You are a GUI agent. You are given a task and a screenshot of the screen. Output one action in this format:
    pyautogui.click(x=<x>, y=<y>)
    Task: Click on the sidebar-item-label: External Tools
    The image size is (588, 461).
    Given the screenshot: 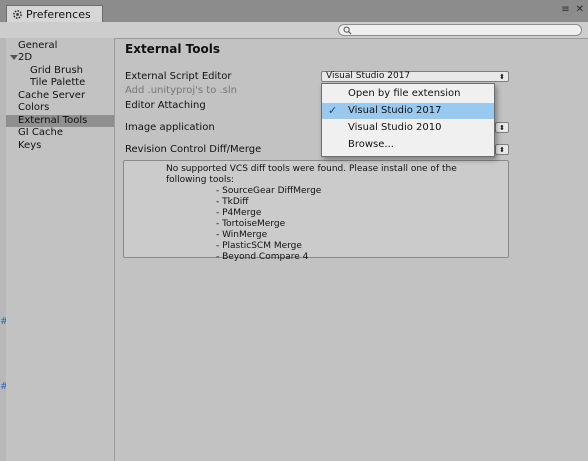 What is the action you would take?
    pyautogui.click(x=53, y=120)
    